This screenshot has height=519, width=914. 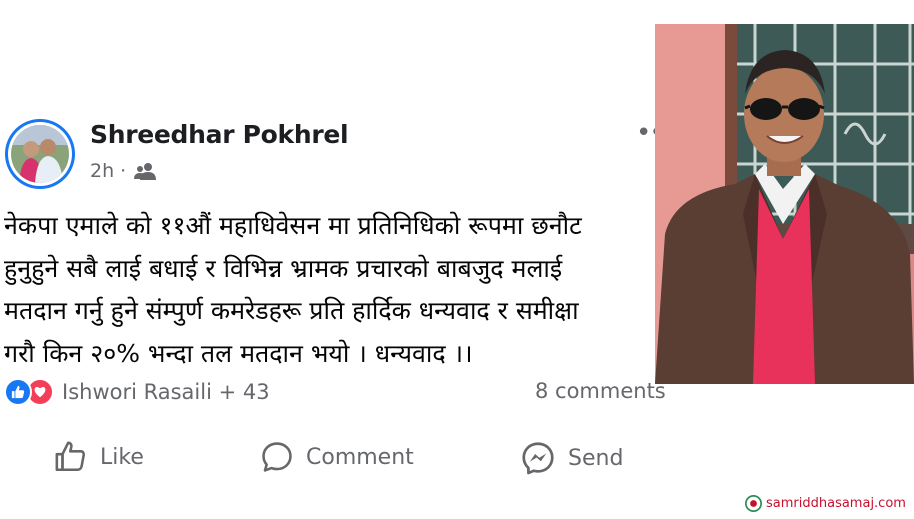 What do you see at coordinates (122, 457) in the screenshot?
I see `like-label: Like` at bounding box center [122, 457].